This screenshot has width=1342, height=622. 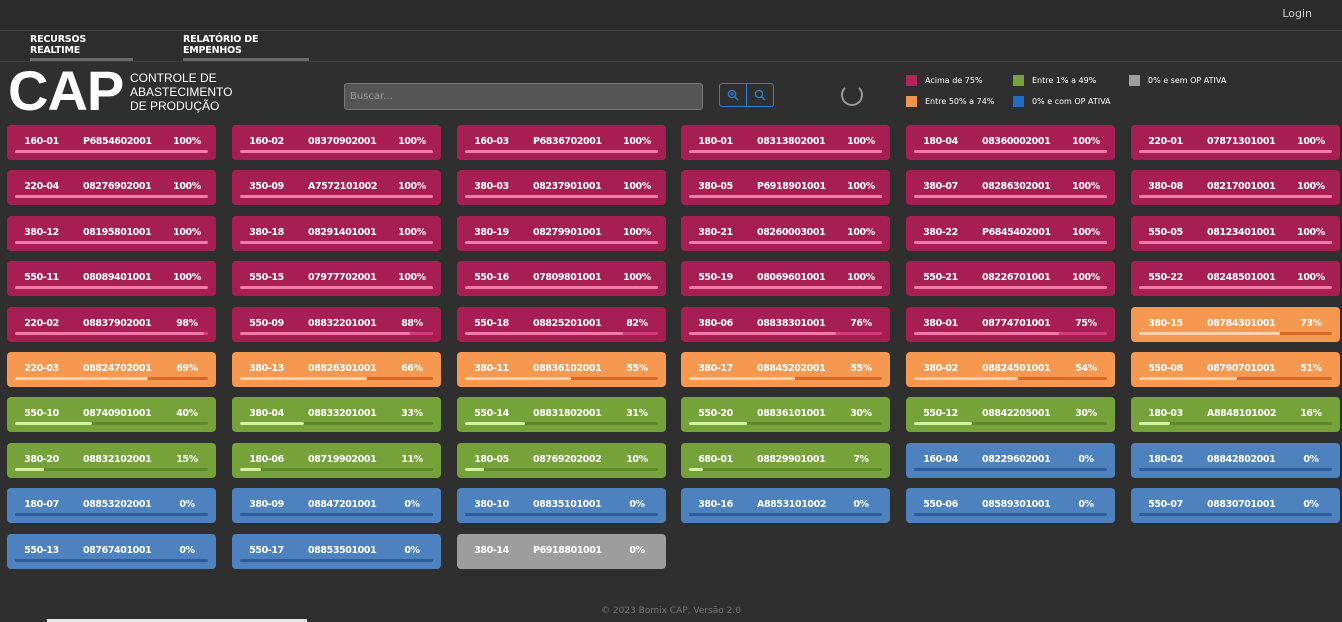 I want to click on resource-card: 380-14 P6918801001 0%, so click(x=561, y=551).